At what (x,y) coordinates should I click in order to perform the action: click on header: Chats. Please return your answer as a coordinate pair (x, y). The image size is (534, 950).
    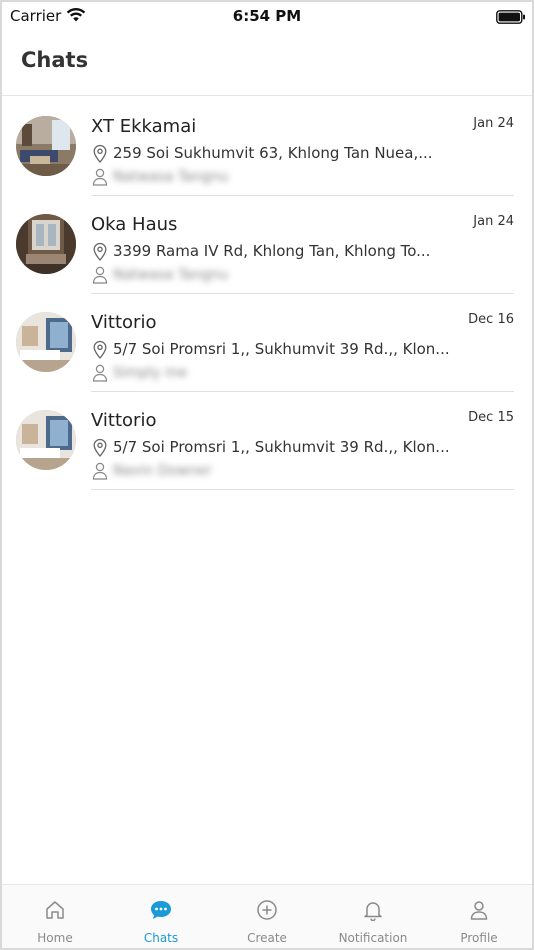
    Looking at the image, I should click on (267, 64).